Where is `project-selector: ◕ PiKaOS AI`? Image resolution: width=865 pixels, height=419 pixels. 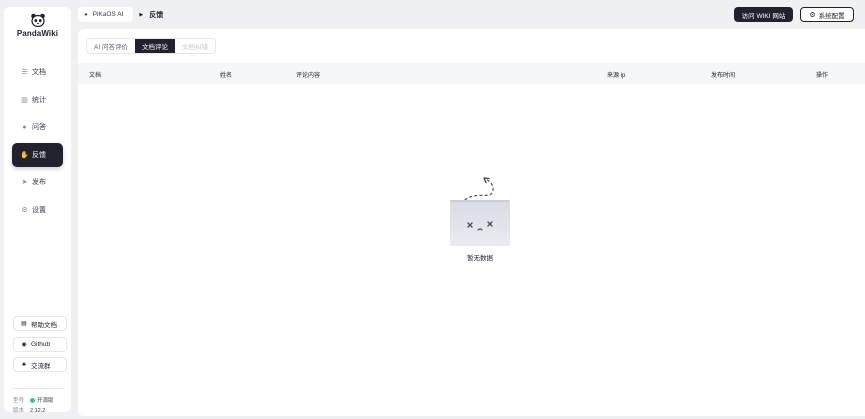 project-selector: ◕ PiKaOS AI is located at coordinates (106, 14).